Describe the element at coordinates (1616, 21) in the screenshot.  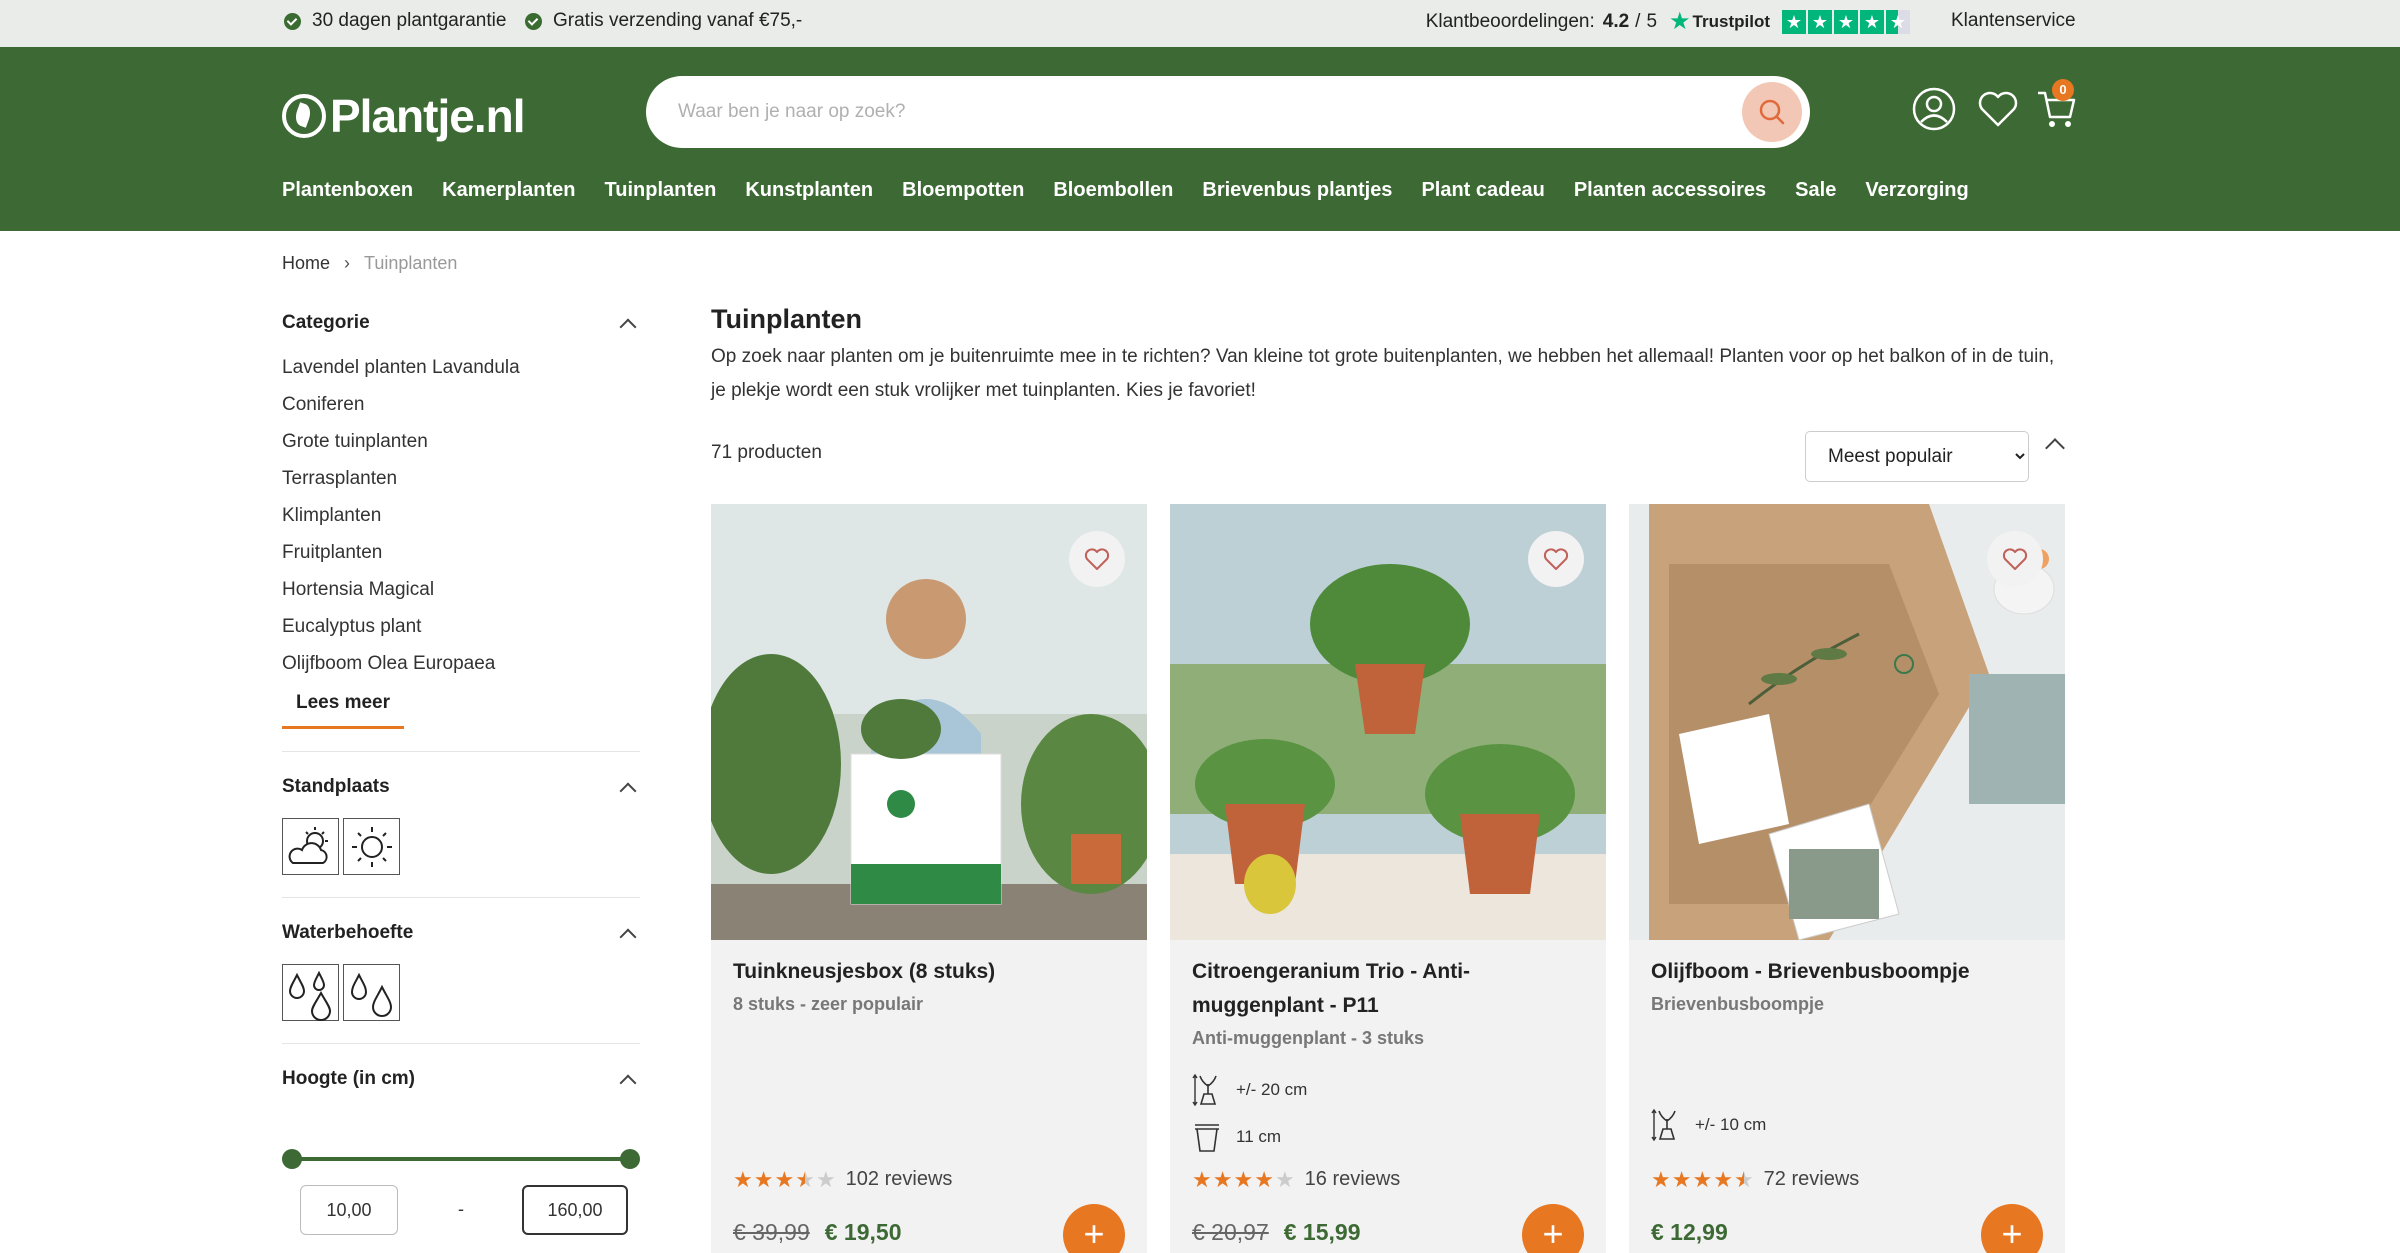
I see `reviews-score: 4.2` at that location.